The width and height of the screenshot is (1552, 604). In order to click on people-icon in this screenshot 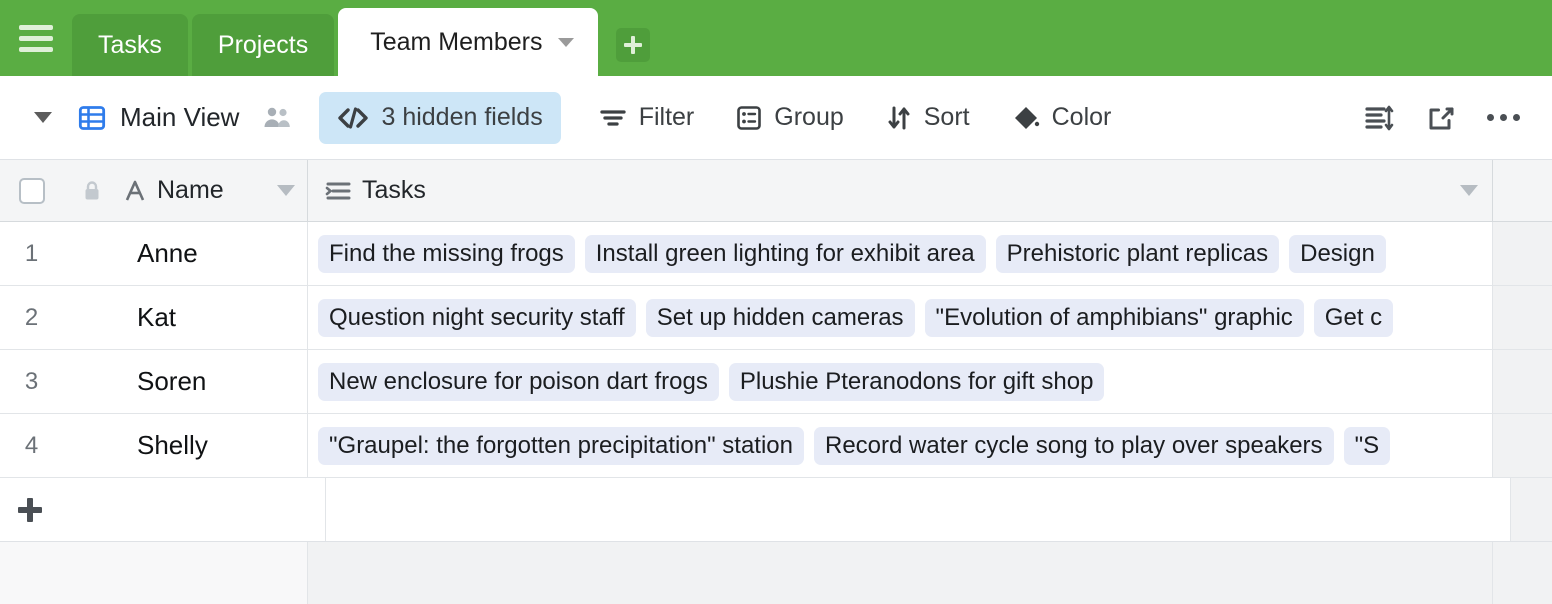, I will do `click(277, 117)`.